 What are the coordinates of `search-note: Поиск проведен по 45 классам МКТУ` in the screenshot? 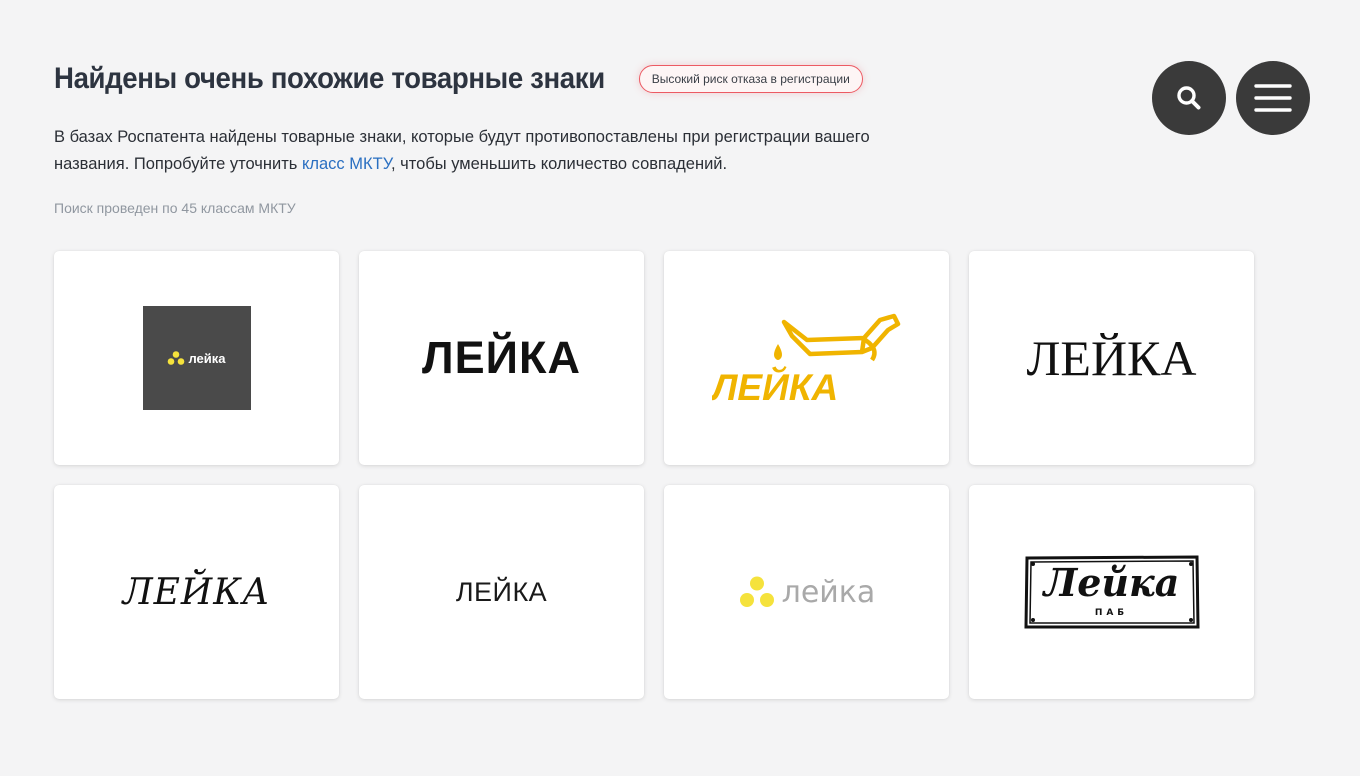 It's located at (175, 208).